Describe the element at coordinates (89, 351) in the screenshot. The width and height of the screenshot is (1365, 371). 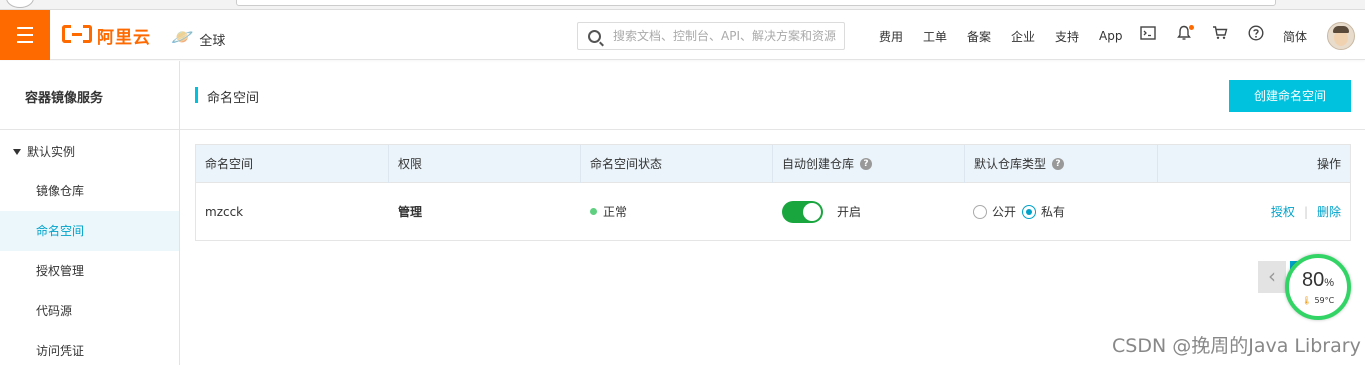
I see `sidebar-item-credentials: 访问凭证` at that location.